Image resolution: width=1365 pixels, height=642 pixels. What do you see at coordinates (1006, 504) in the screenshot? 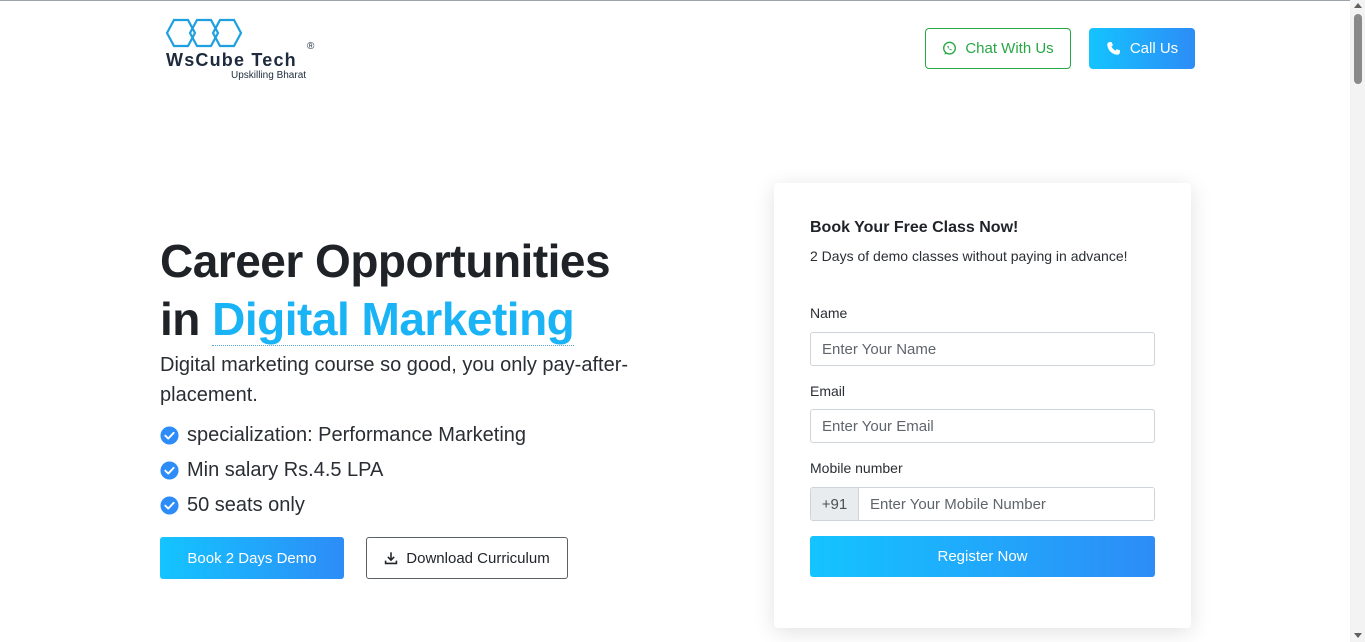
I see `mobile-input` at bounding box center [1006, 504].